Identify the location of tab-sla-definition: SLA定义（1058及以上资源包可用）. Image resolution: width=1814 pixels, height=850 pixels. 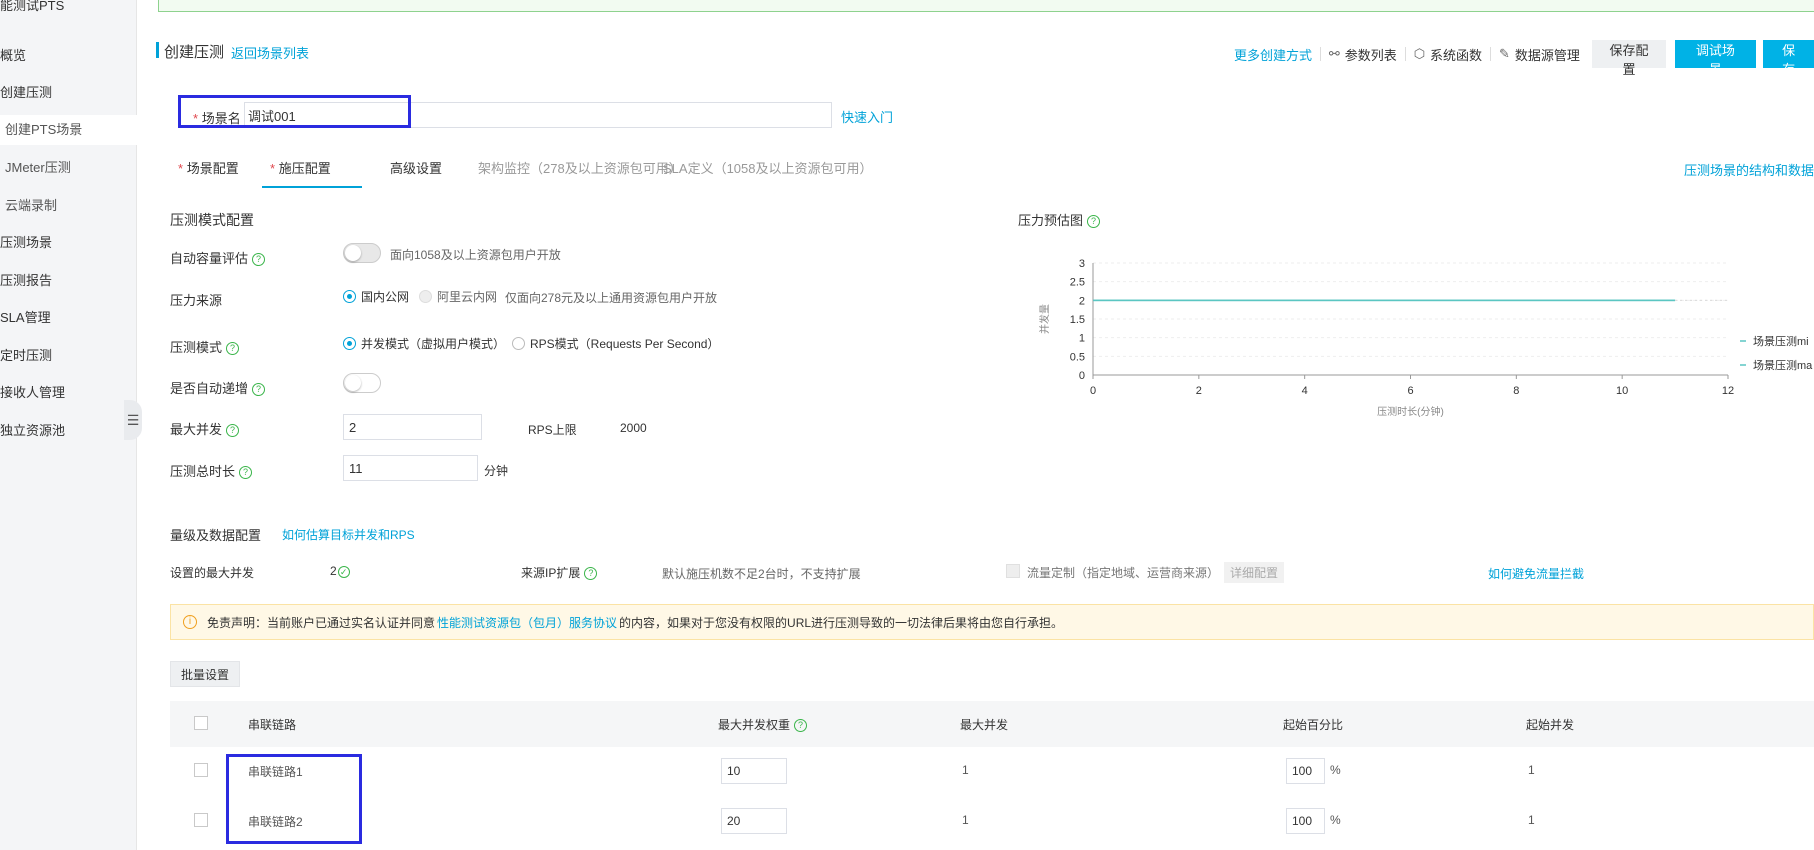
(768, 167).